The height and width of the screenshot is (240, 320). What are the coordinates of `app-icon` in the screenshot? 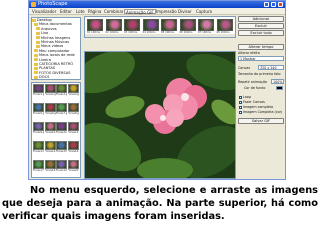 It's located at (33, 4).